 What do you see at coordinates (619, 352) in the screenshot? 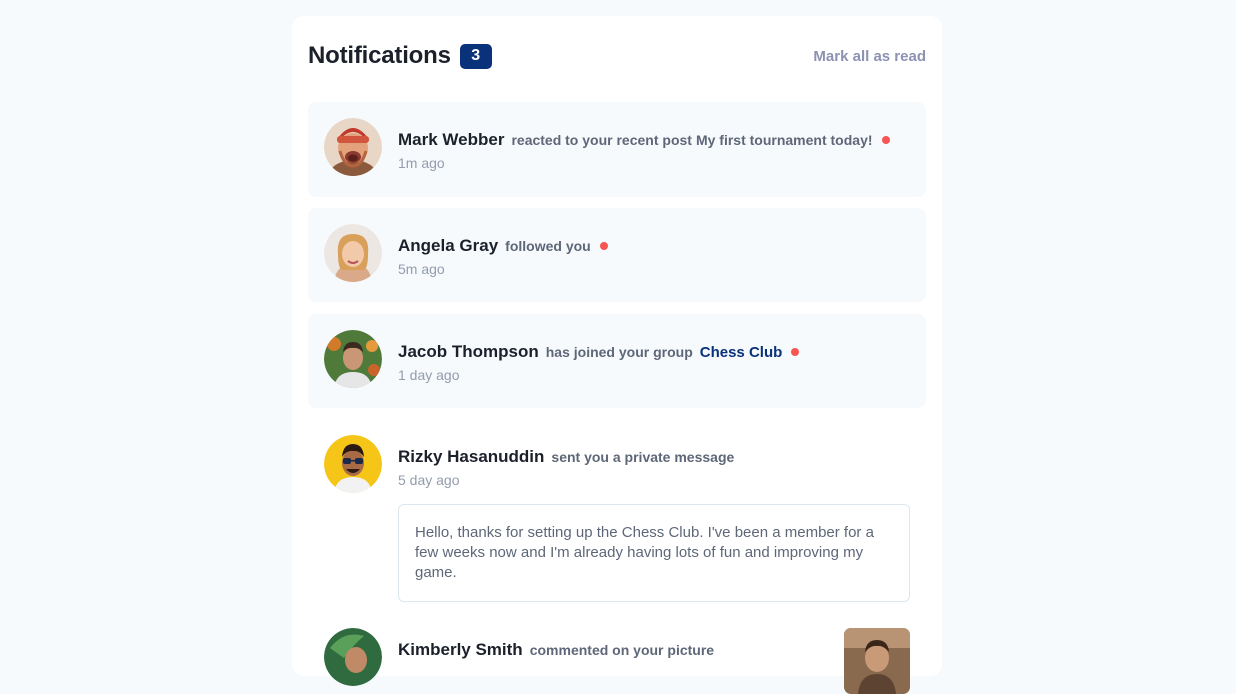
I see `notification-action: has joined your group` at bounding box center [619, 352].